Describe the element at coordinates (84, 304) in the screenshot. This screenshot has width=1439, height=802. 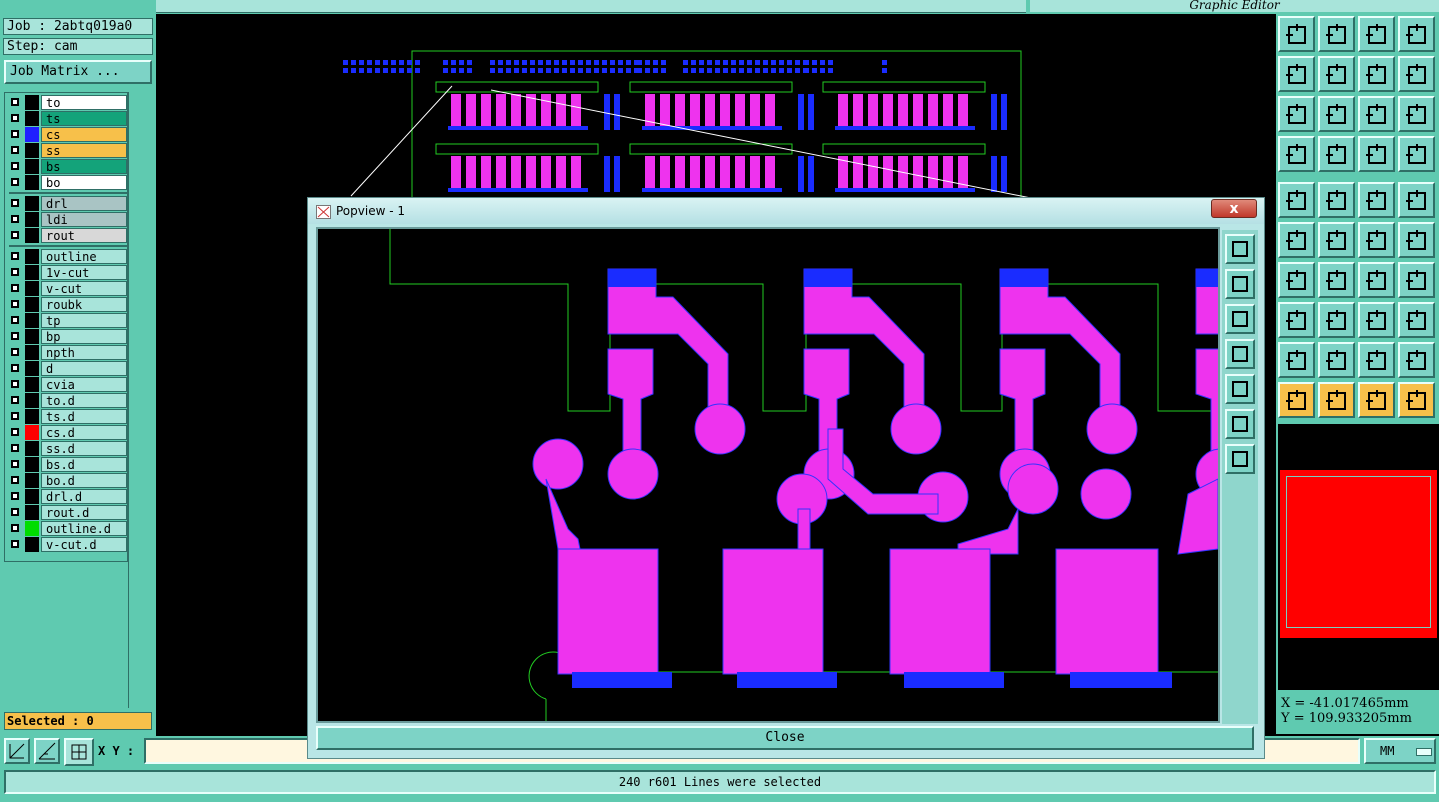
I see `layer-name: roubk` at that location.